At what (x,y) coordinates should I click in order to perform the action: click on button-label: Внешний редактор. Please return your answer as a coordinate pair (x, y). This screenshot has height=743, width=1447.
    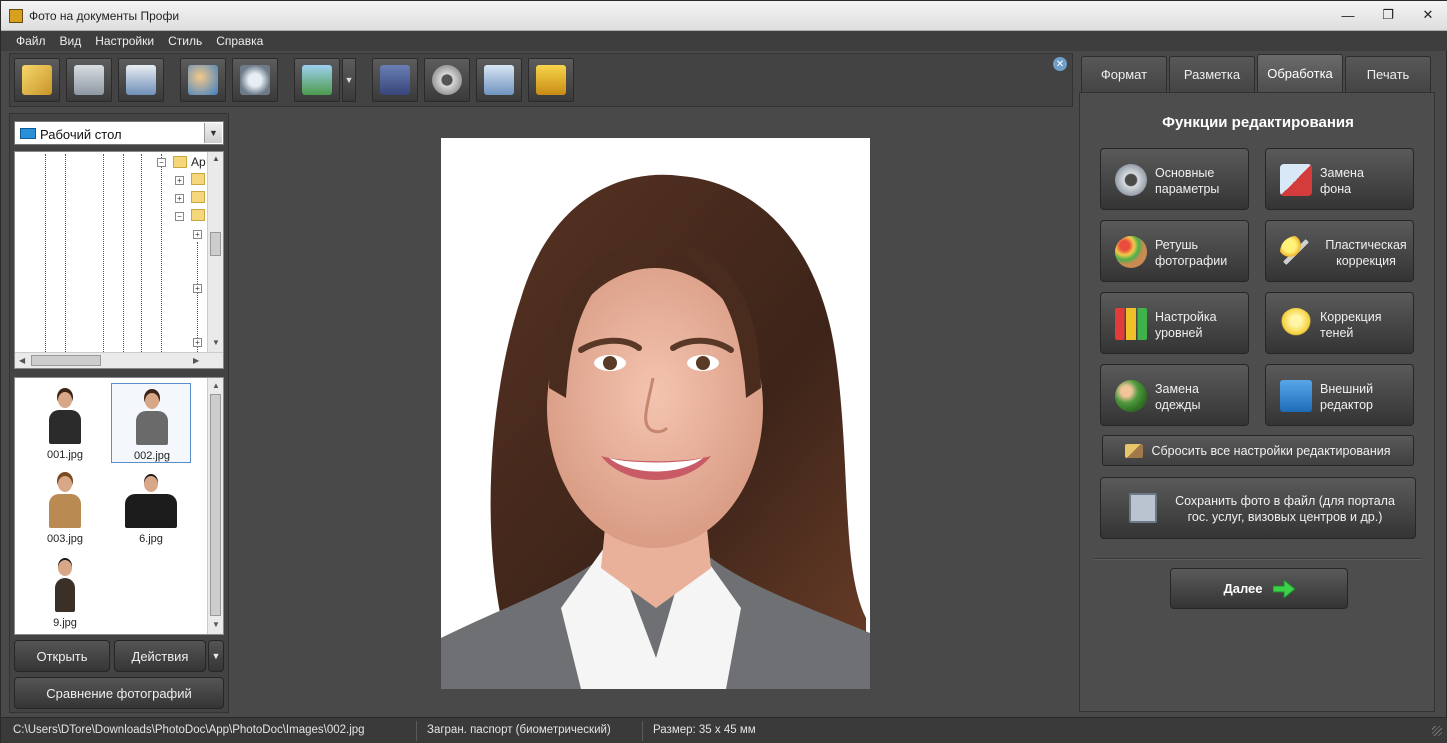
    Looking at the image, I should click on (1347, 397).